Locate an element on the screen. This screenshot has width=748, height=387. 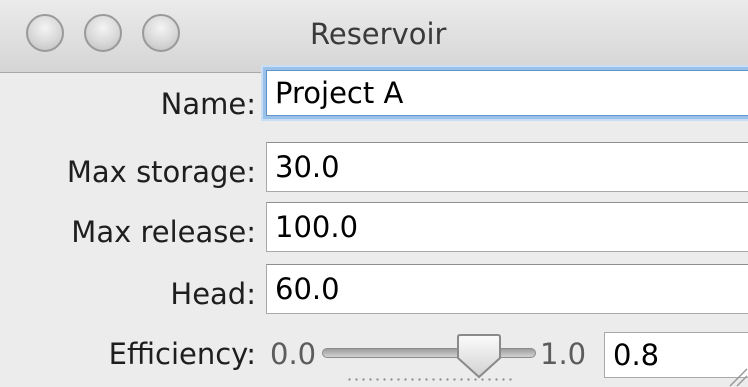
head-label: Head: is located at coordinates (213, 294).